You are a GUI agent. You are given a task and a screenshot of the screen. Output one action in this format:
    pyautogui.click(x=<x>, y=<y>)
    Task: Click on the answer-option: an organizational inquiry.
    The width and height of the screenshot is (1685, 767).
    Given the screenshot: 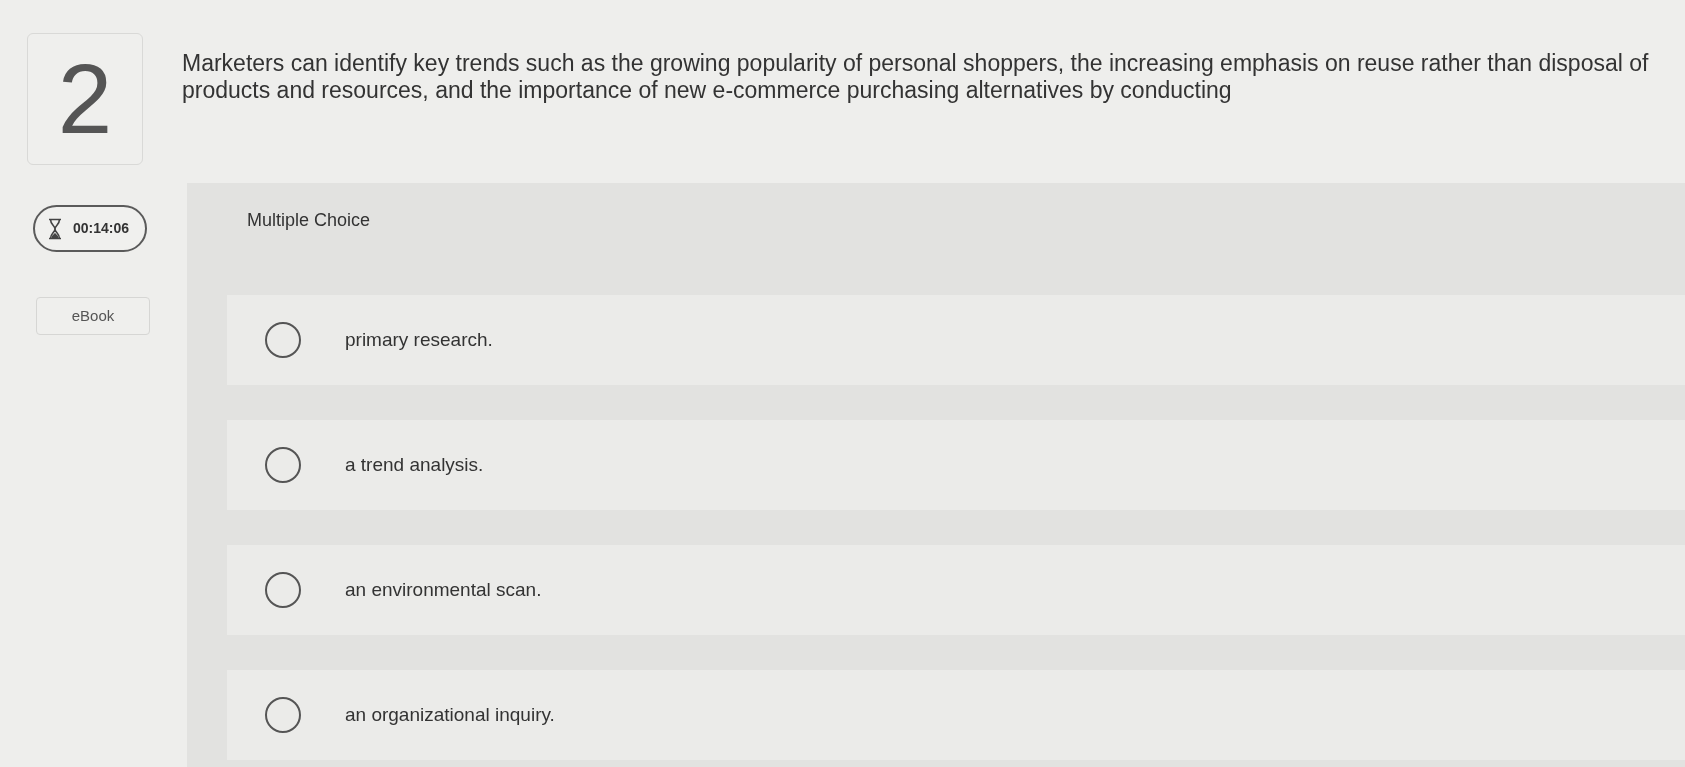 What is the action you would take?
    pyautogui.click(x=956, y=715)
    